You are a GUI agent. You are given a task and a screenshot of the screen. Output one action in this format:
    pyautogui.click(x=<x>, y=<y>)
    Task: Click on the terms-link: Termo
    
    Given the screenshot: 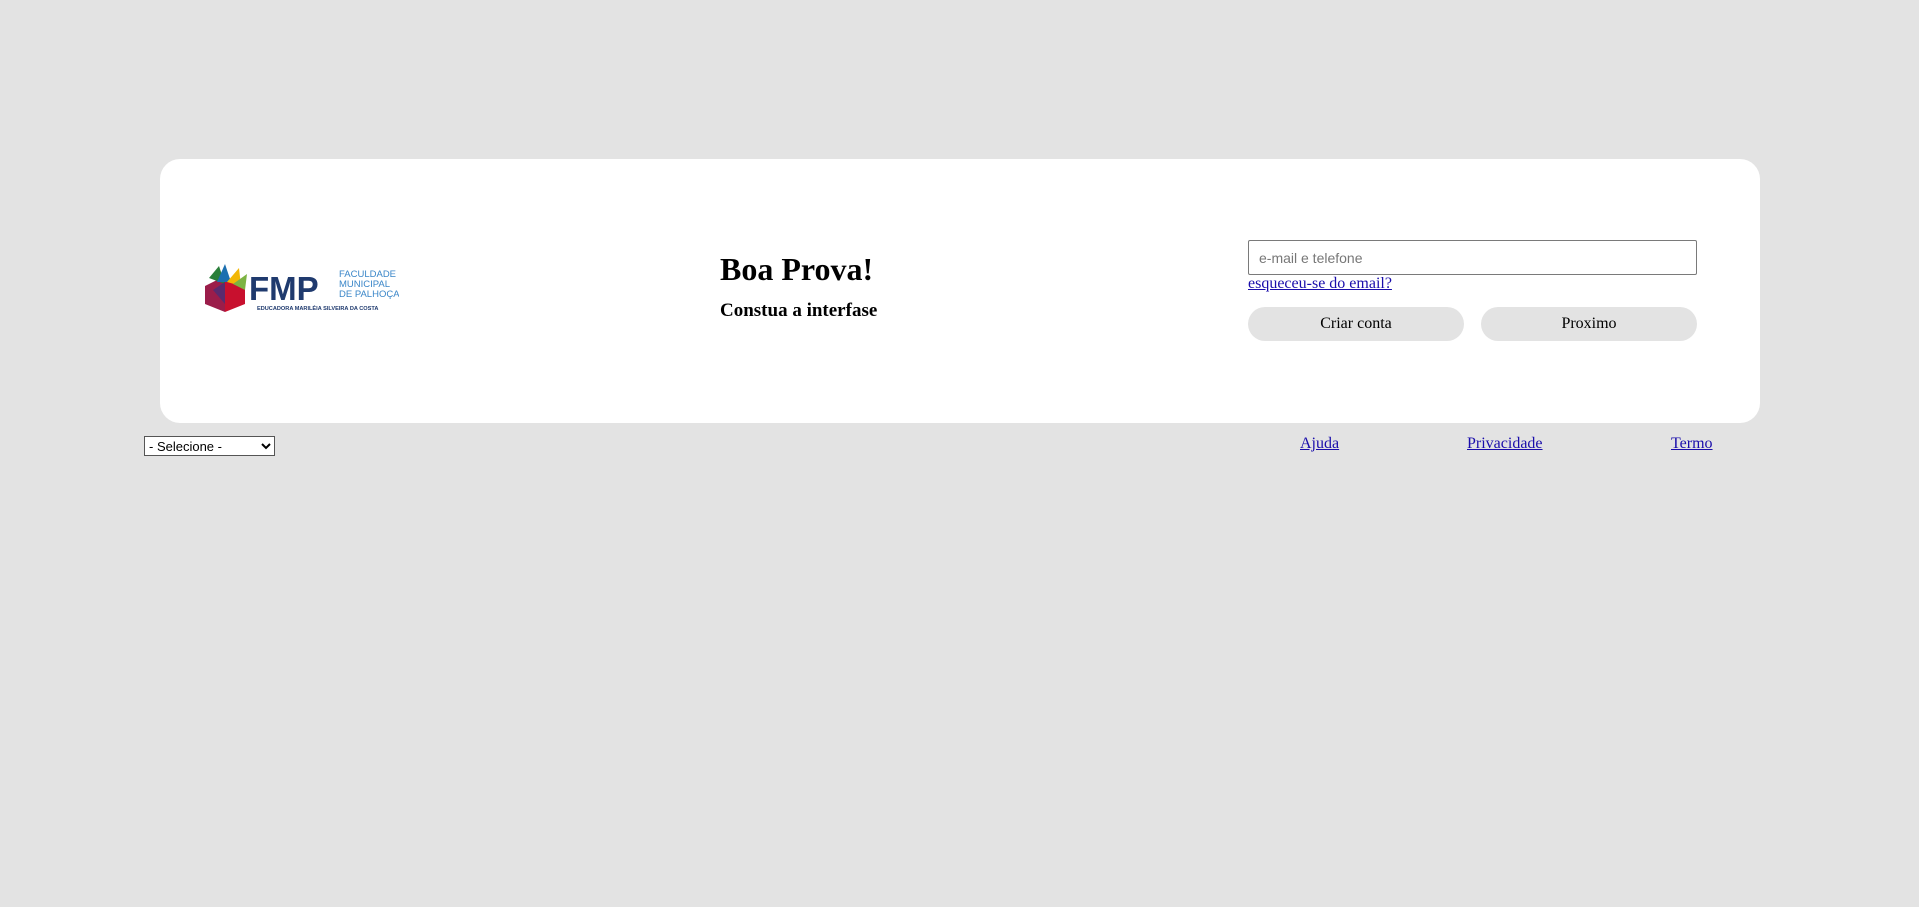 What is the action you would take?
    pyautogui.click(x=1692, y=444)
    